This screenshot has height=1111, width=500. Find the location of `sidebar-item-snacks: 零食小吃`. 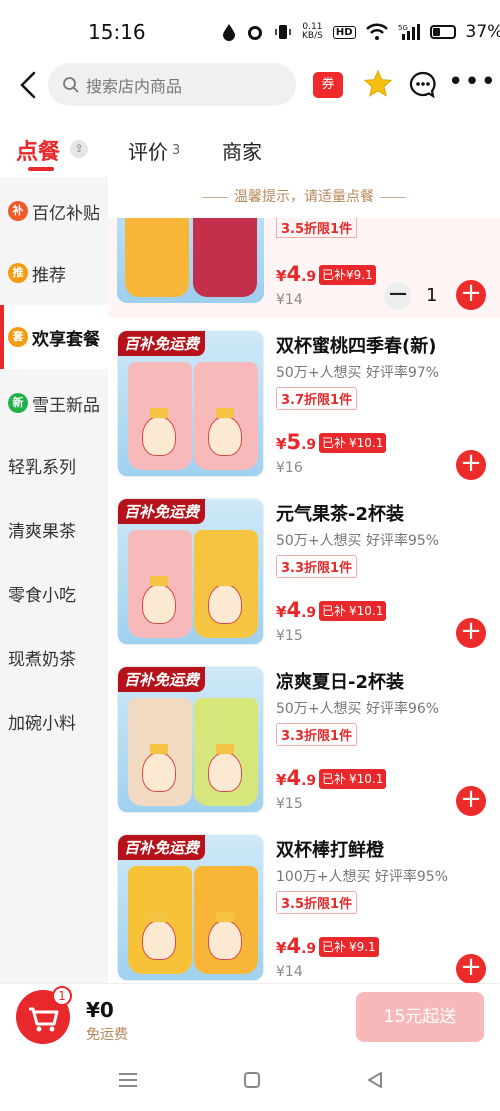

sidebar-item-snacks: 零食小吃 is located at coordinates (54, 593).